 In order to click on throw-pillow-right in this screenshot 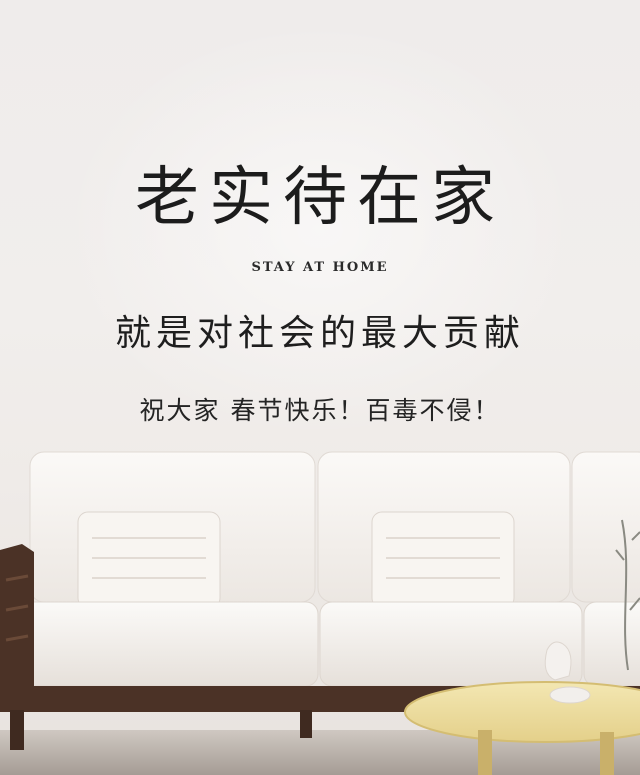, I will do `click(443, 560)`.